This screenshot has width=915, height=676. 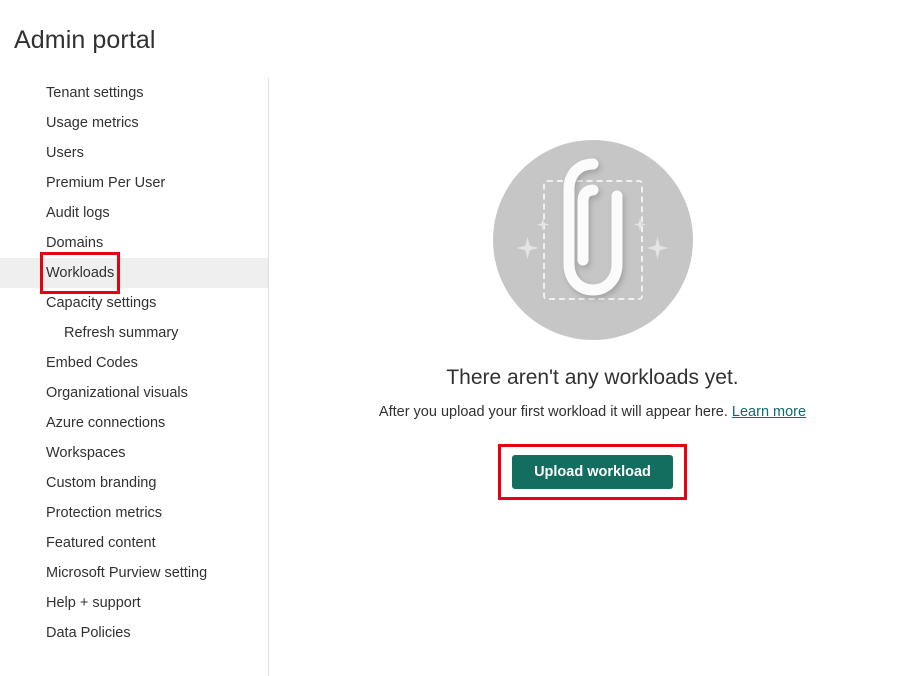 What do you see at coordinates (106, 183) in the screenshot?
I see `sidebar-item-label: Premium Per User` at bounding box center [106, 183].